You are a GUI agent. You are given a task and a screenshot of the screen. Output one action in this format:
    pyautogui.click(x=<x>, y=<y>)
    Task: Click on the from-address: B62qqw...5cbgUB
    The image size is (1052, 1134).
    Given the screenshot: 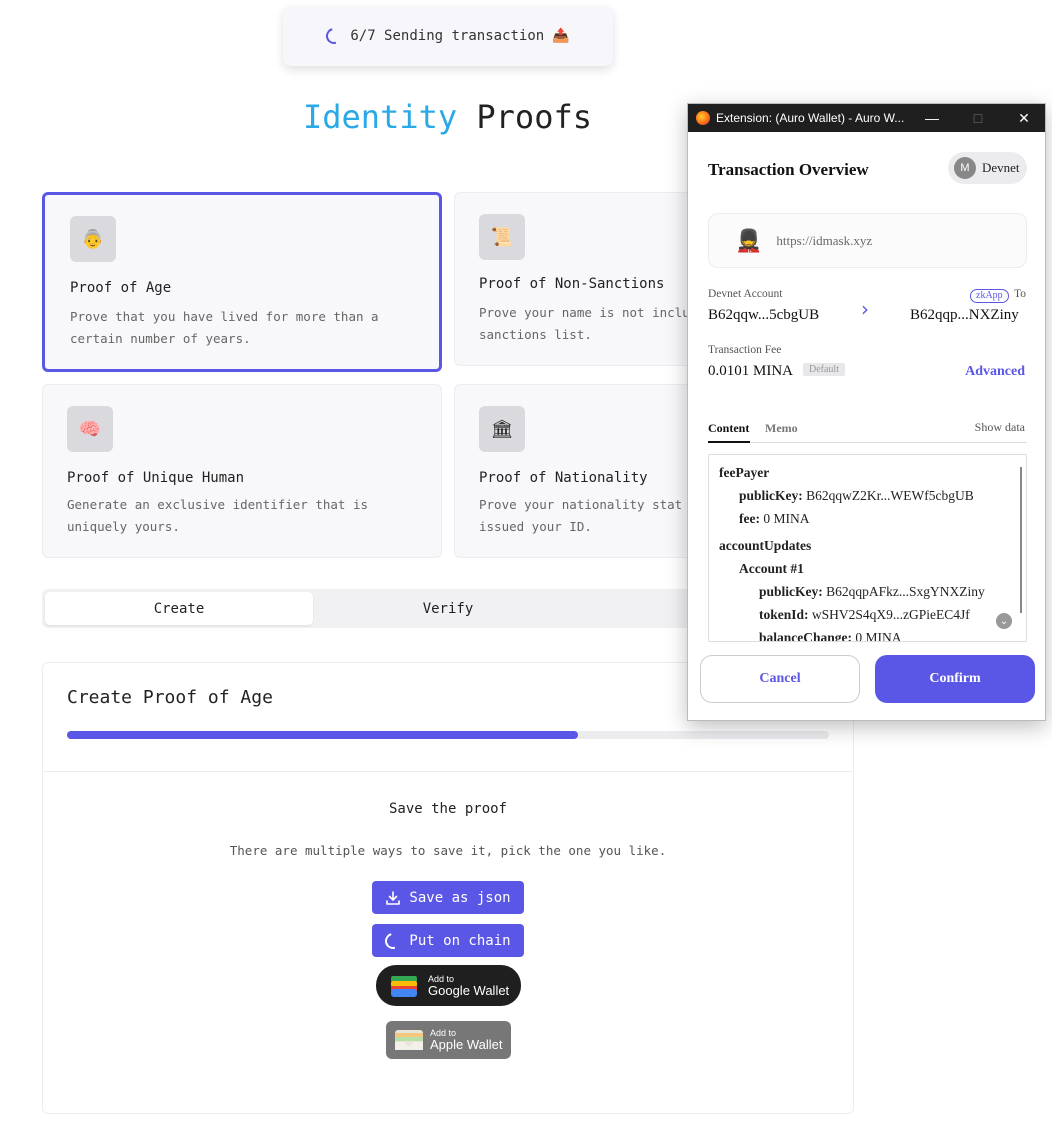 What is the action you would take?
    pyautogui.click(x=764, y=315)
    